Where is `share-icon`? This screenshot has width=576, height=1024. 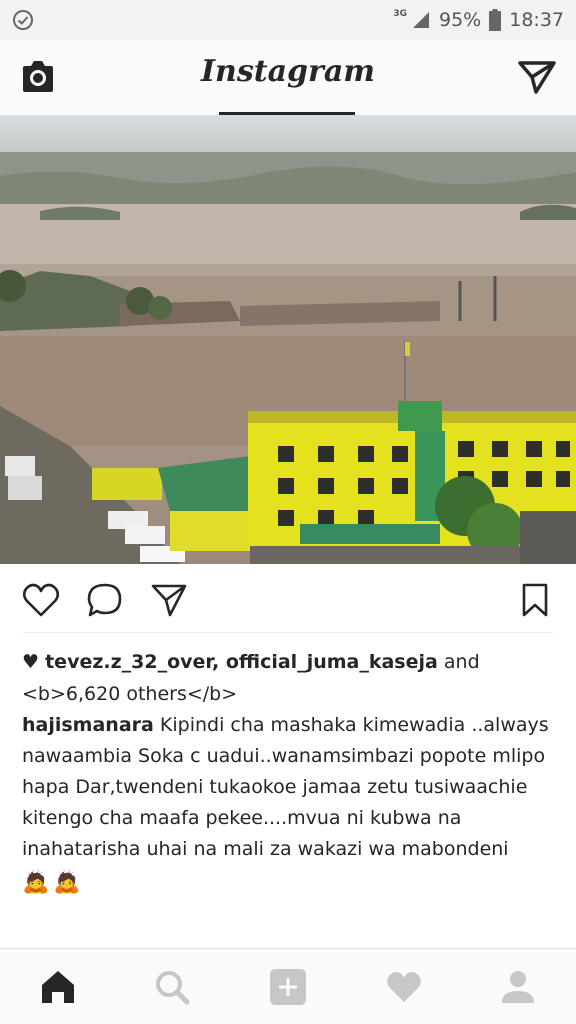
share-icon is located at coordinates (169, 600).